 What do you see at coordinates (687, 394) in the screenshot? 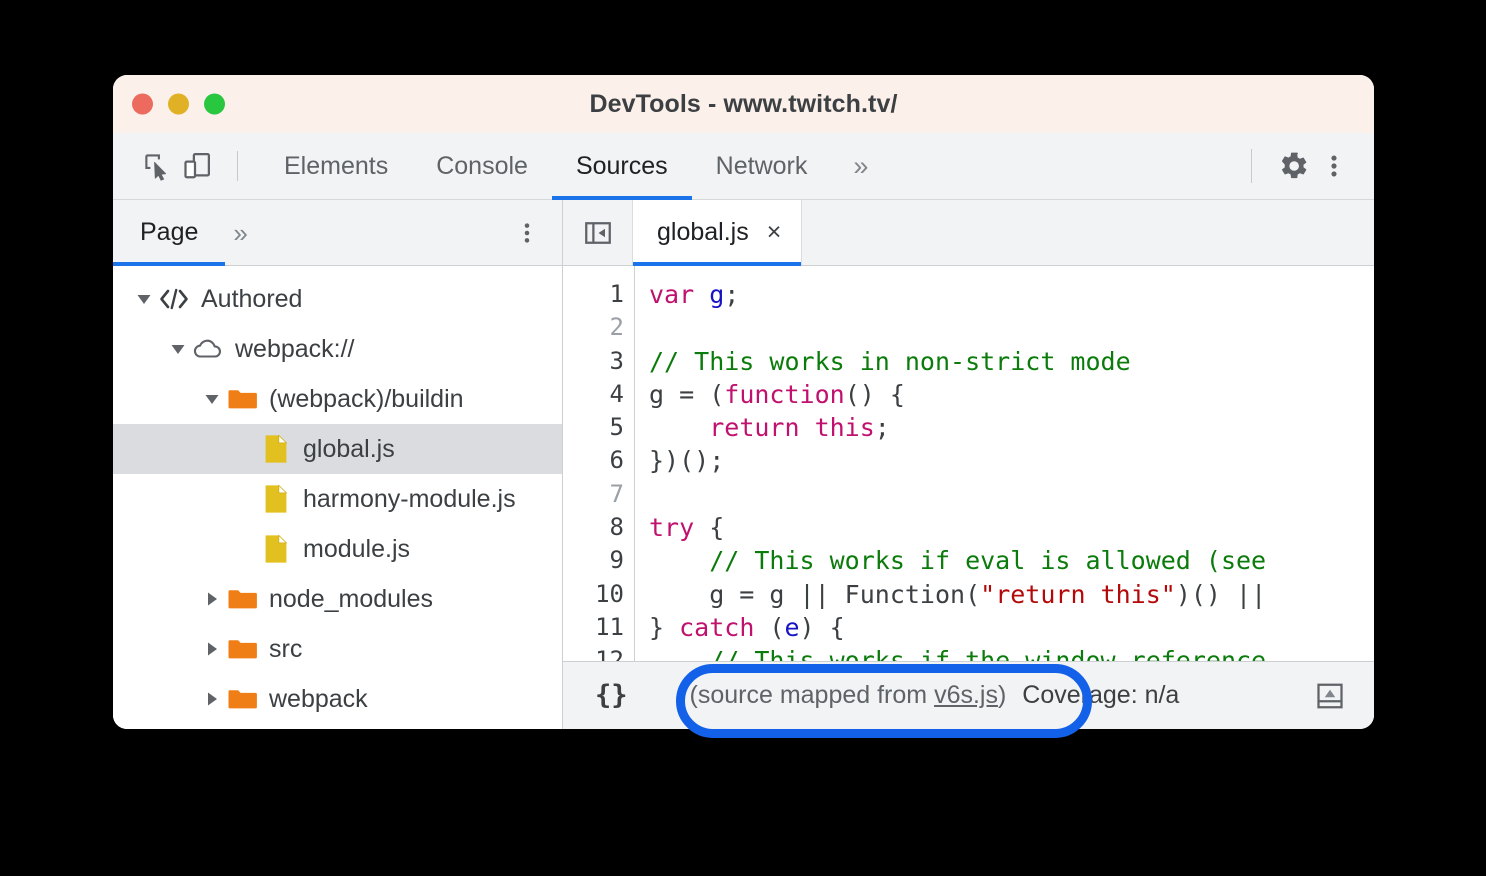
I see `code-token: g = (` at bounding box center [687, 394].